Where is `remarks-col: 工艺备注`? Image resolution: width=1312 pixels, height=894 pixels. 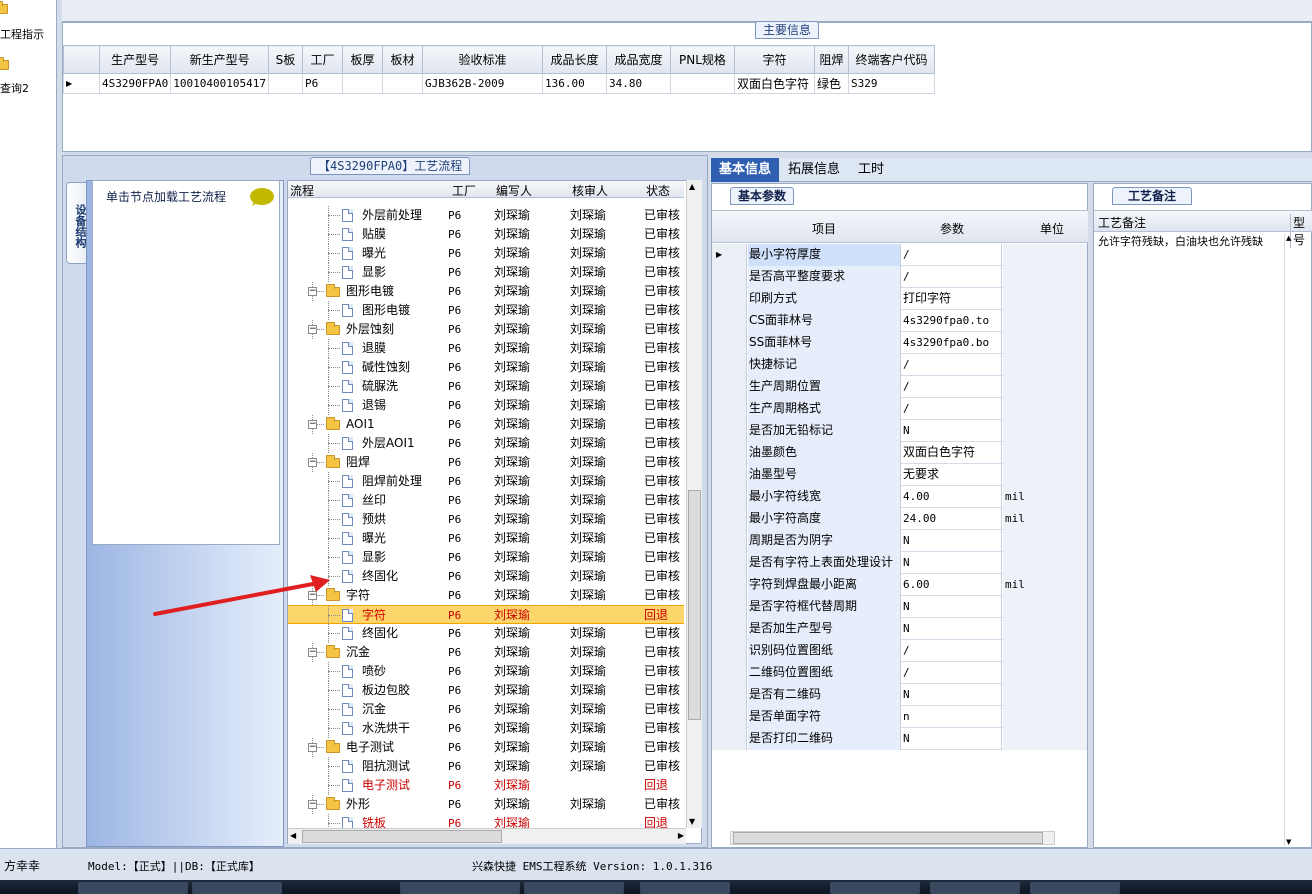
remarks-col: 工艺备注 is located at coordinates (1122, 222).